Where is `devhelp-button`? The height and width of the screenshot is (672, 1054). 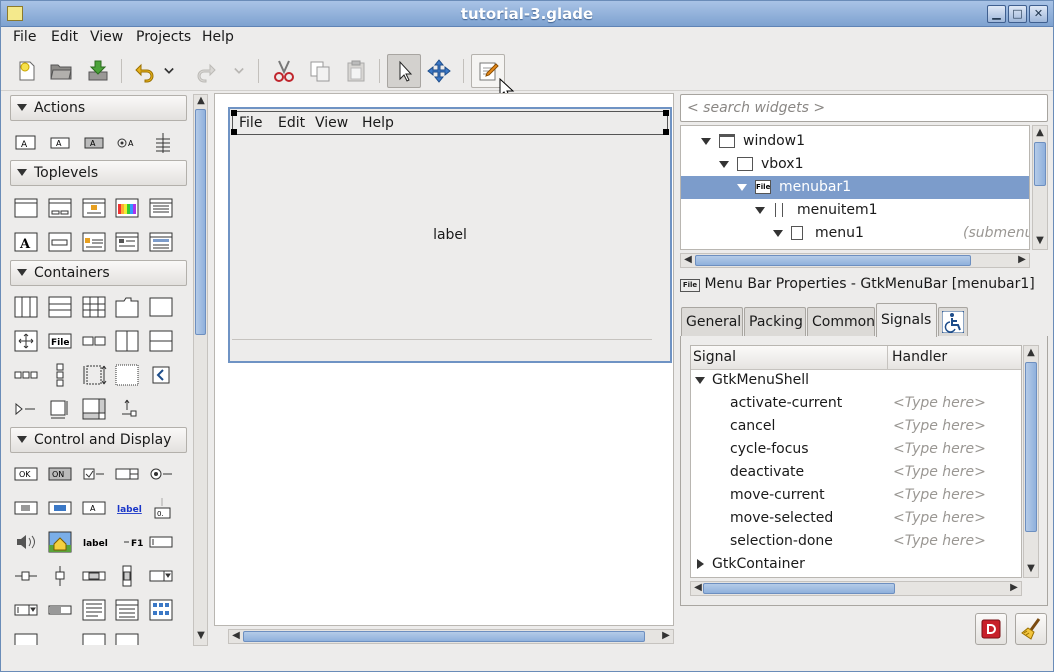 devhelp-button is located at coordinates (991, 629).